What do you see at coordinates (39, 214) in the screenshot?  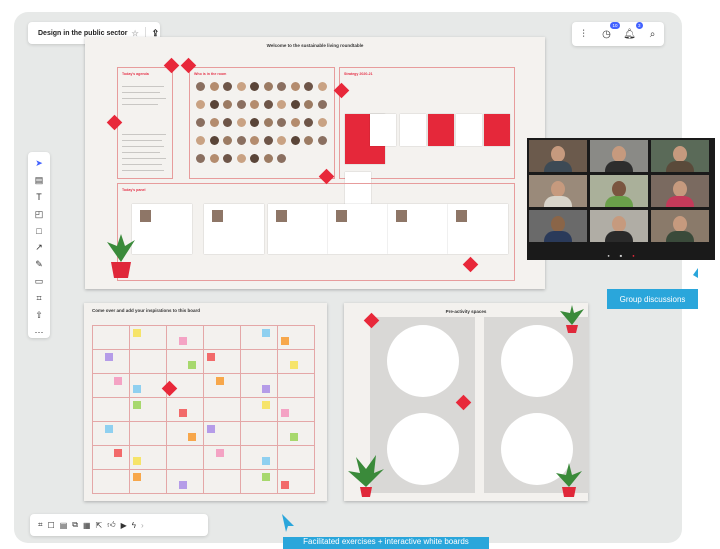 I see `sticky-note-icon: ◰` at bounding box center [39, 214].